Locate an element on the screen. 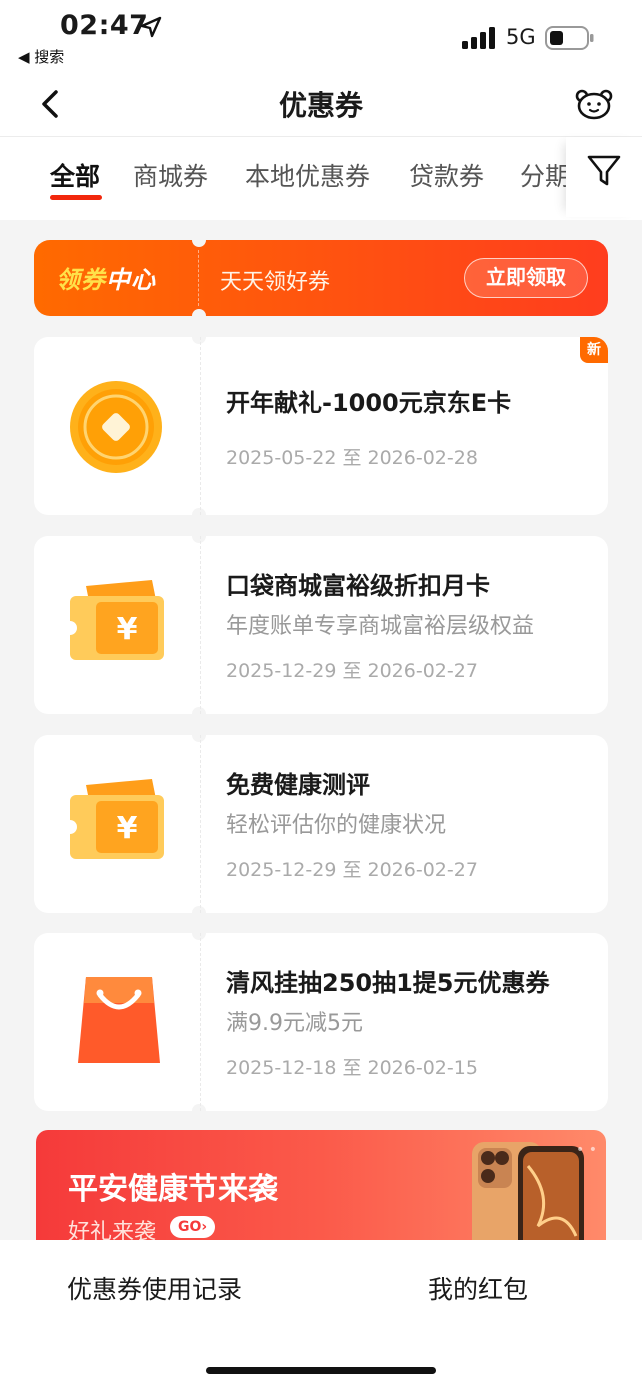 The image size is (642, 1389). coupon-validity: 2025-05-22 至 2026-02-28 is located at coordinates (352, 458).